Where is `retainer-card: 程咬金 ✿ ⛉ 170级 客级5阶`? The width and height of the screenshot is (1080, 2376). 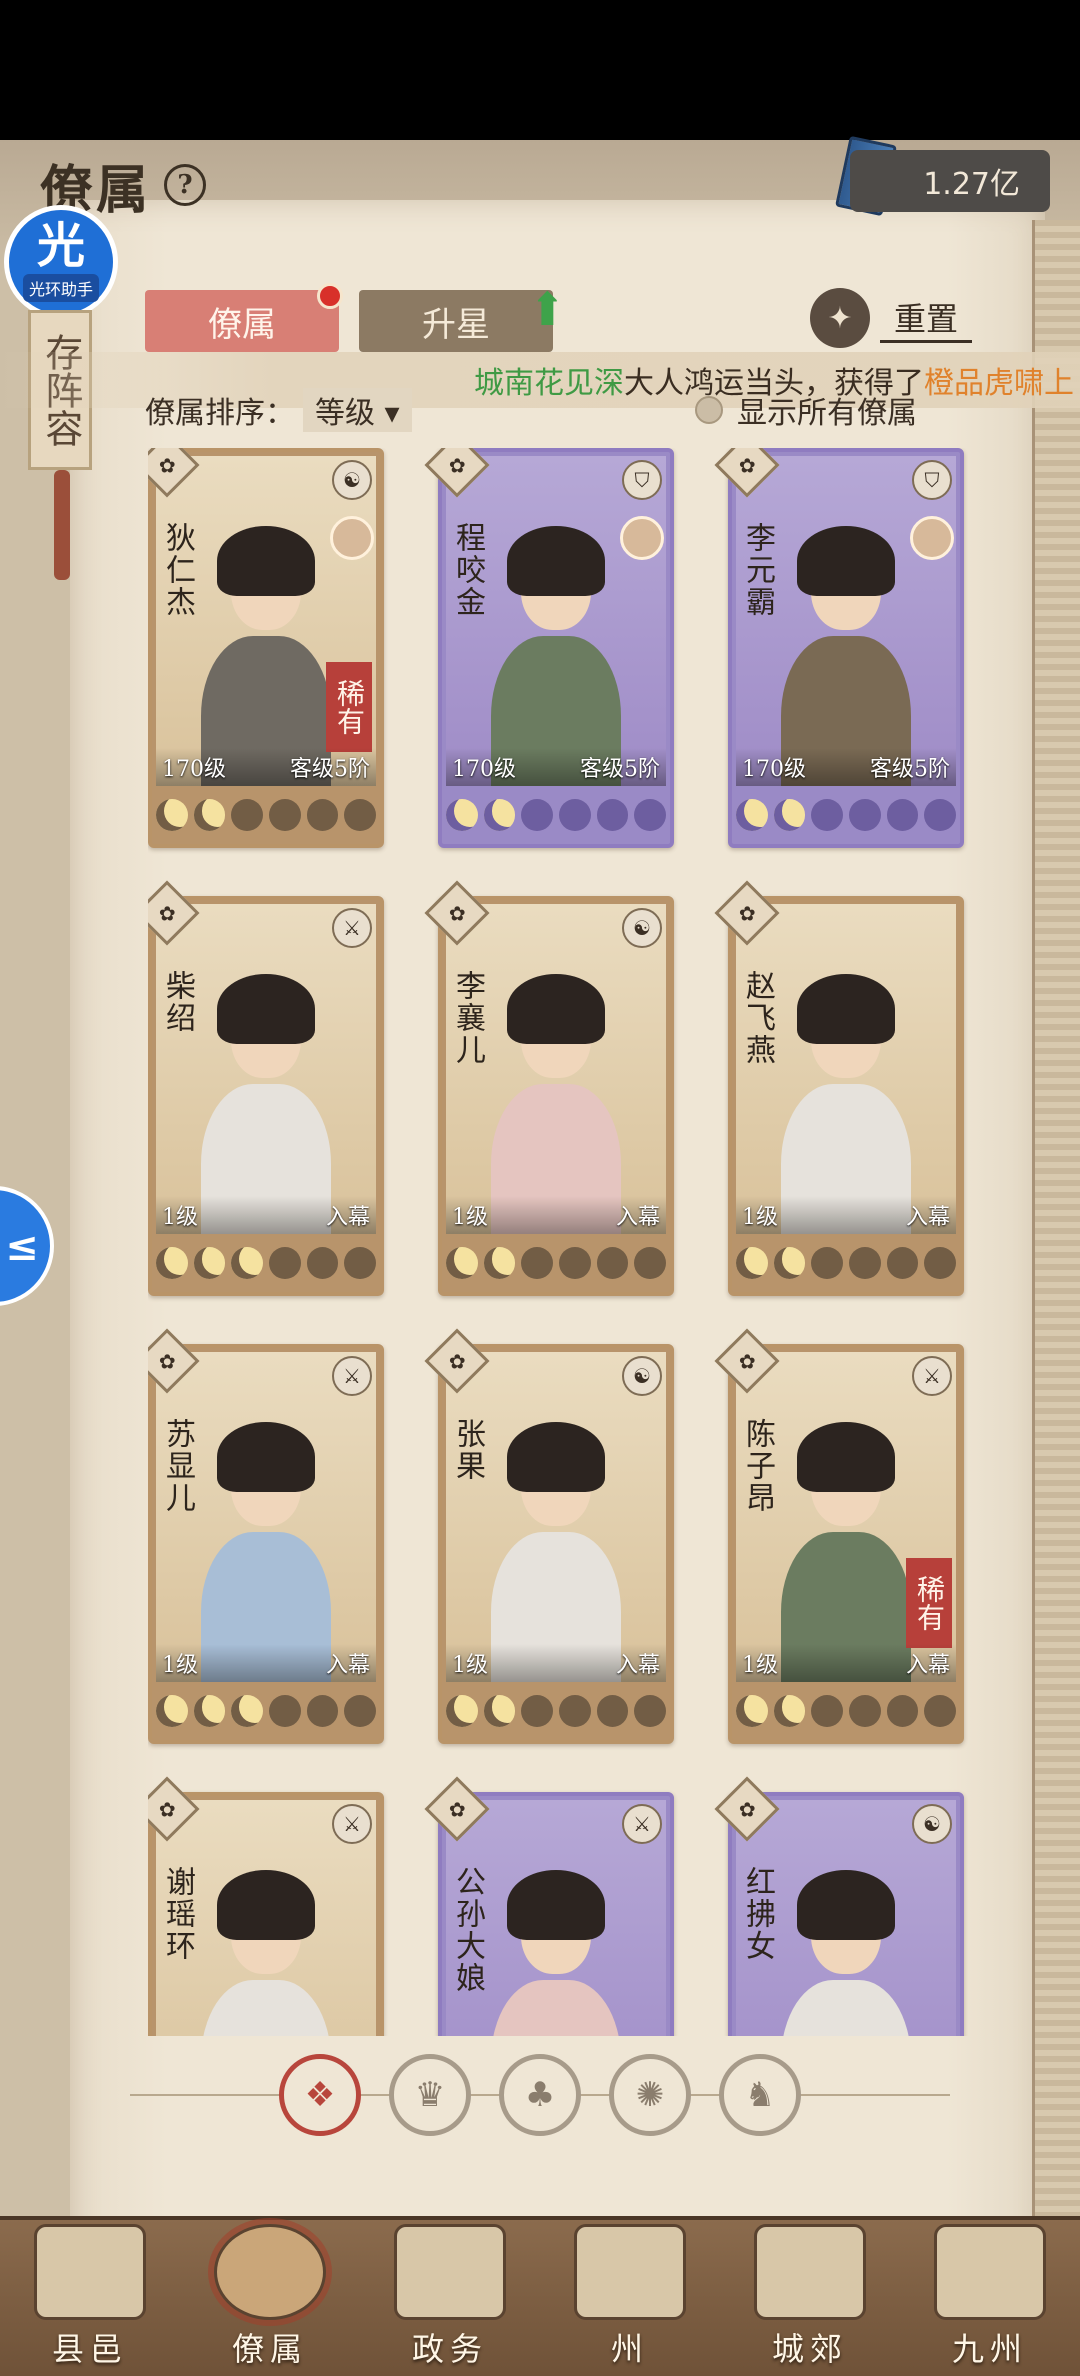
retainer-card: 程咬金 ✿ ⛉ 170级 客级5阶 is located at coordinates (549, 648).